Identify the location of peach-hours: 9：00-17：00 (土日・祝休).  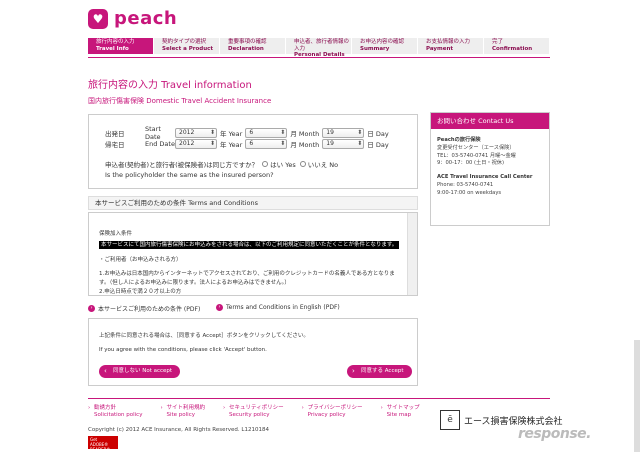
(470, 163).